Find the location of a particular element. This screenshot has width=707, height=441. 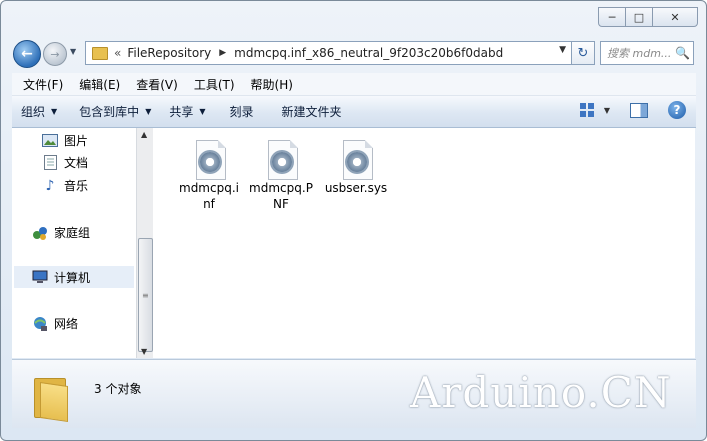

organize-label: 组织 is located at coordinates (33, 112).